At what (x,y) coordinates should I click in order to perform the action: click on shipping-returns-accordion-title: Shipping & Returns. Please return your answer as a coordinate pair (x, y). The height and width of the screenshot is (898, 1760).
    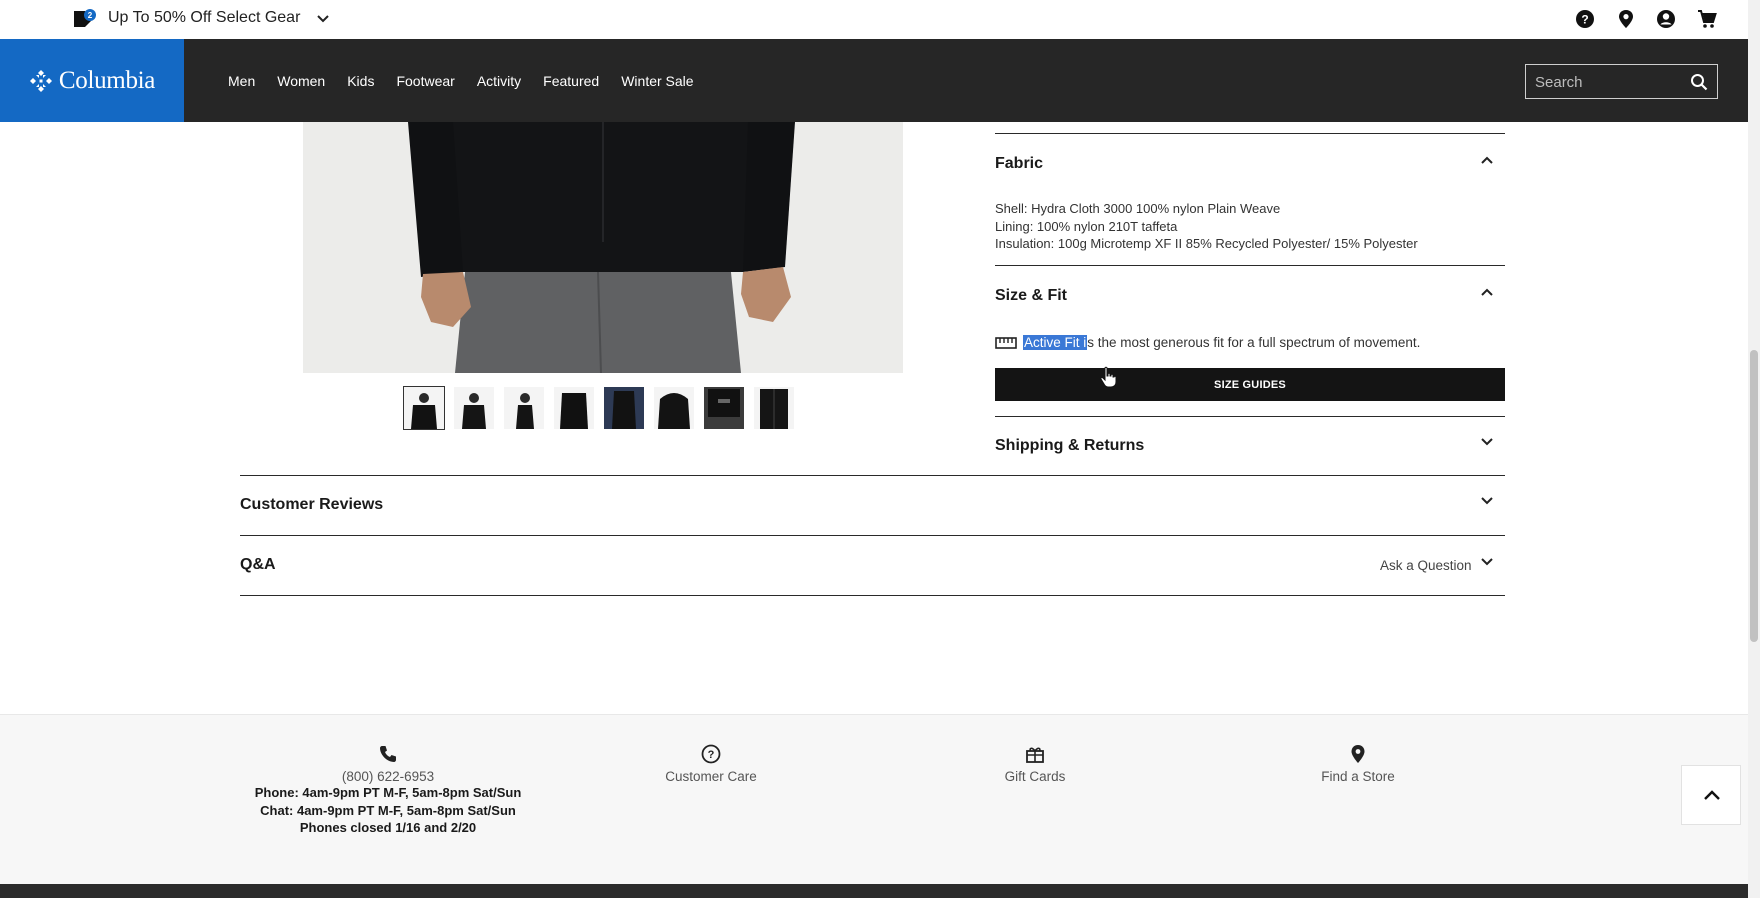
    Looking at the image, I should click on (1069, 446).